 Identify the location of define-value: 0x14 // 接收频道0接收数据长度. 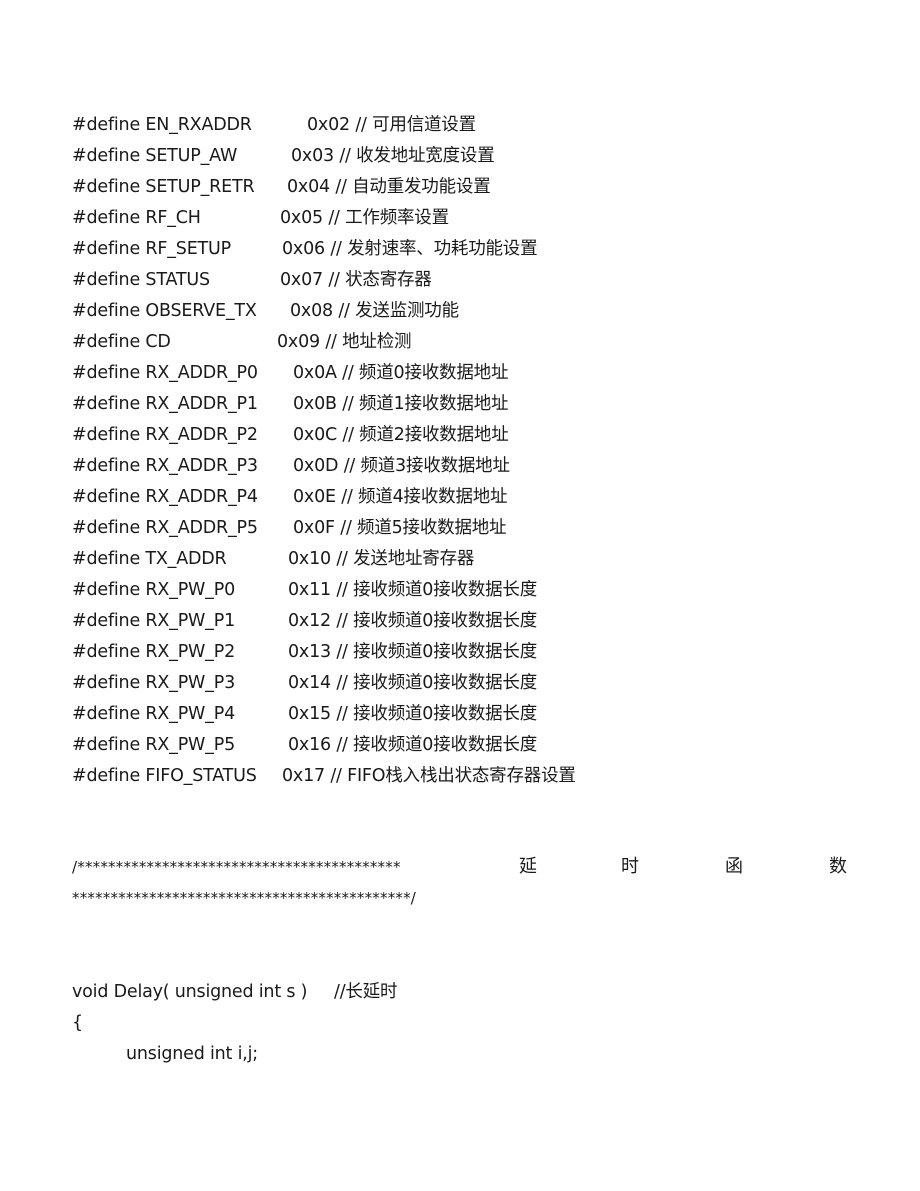
(413, 683).